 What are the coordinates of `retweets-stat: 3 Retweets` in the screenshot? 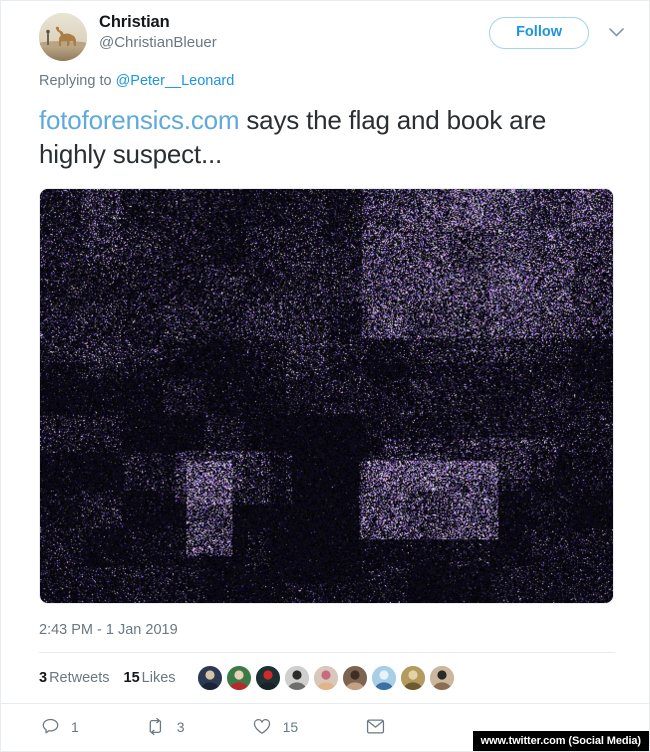 It's located at (74, 678).